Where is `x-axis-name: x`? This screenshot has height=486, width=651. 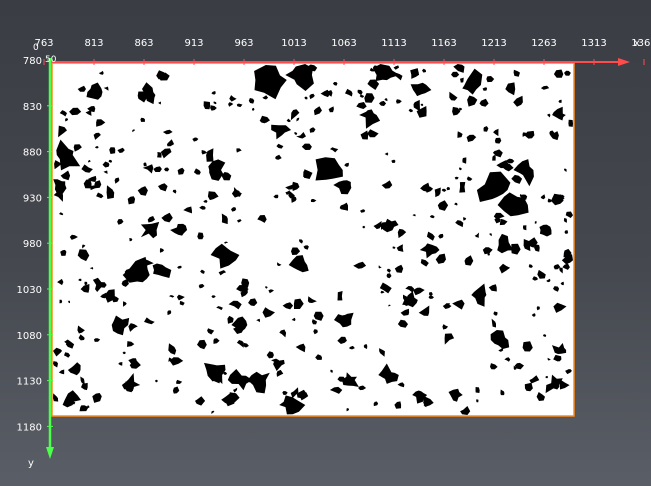 x-axis-name: x is located at coordinates (637, 43).